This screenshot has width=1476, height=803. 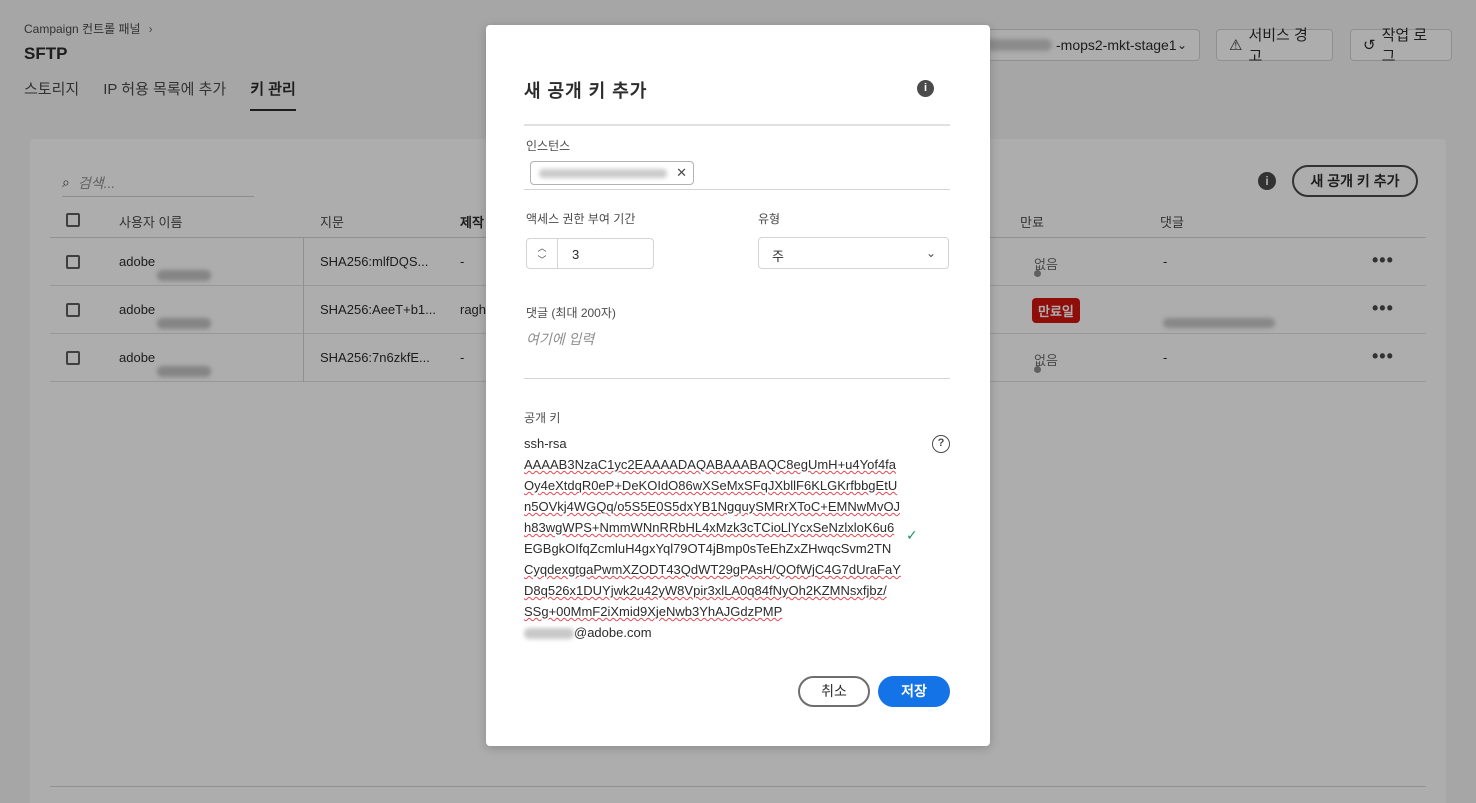 I want to click on comment-input: 여기에 입력, so click(x=737, y=353).